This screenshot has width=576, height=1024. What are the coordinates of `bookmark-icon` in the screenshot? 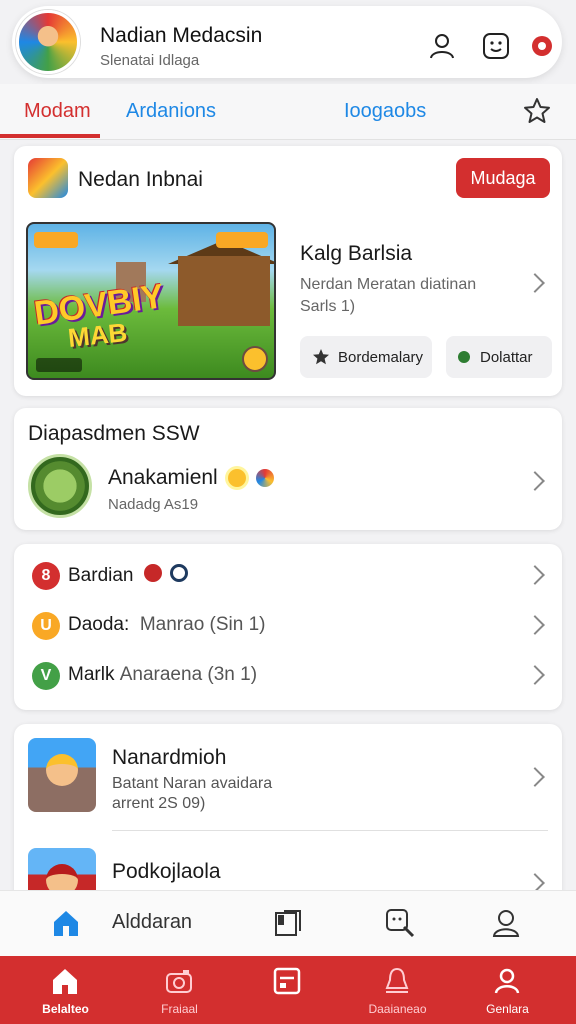 It's located at (288, 923).